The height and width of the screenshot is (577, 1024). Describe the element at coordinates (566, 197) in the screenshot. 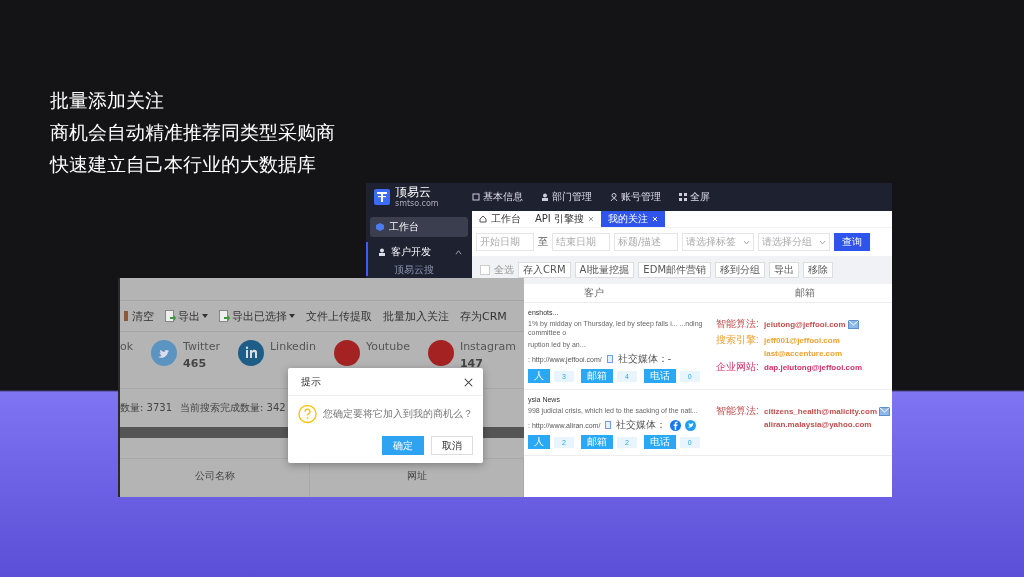

I see `nav-item: 部门管理` at that location.